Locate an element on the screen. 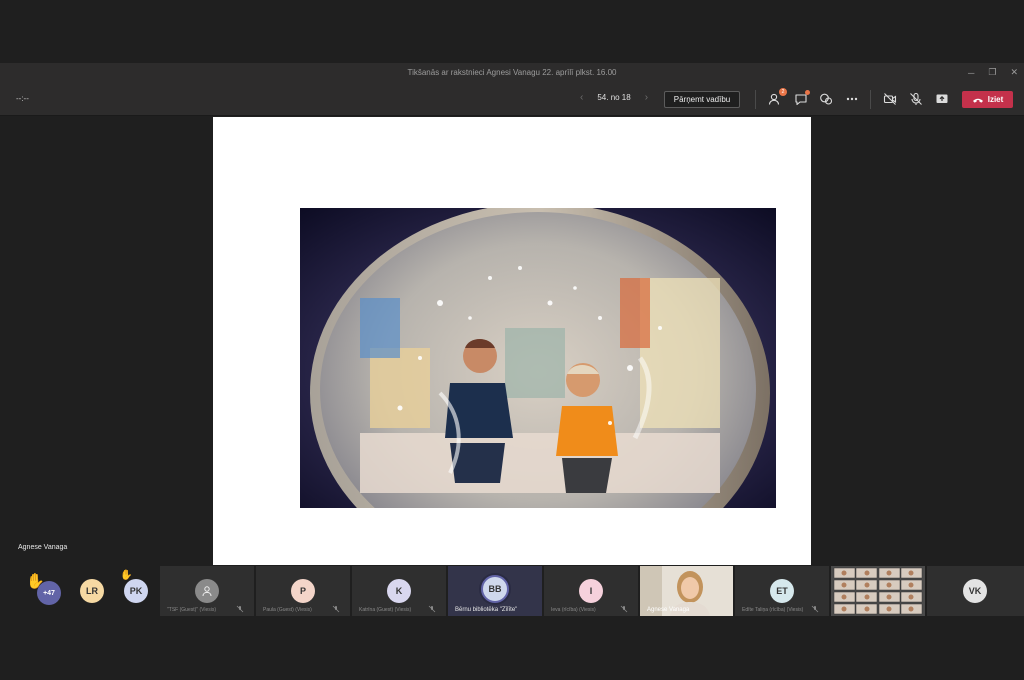 This screenshot has height=680, width=1024. participants-overflow: ✋ +47 is located at coordinates (44, 589).